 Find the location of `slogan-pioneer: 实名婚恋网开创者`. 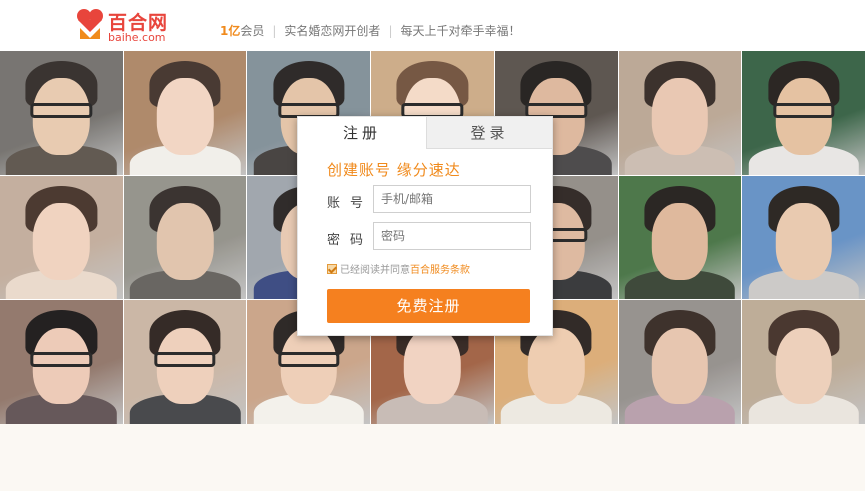

slogan-pioneer: 实名婚恋网开创者 is located at coordinates (332, 31).